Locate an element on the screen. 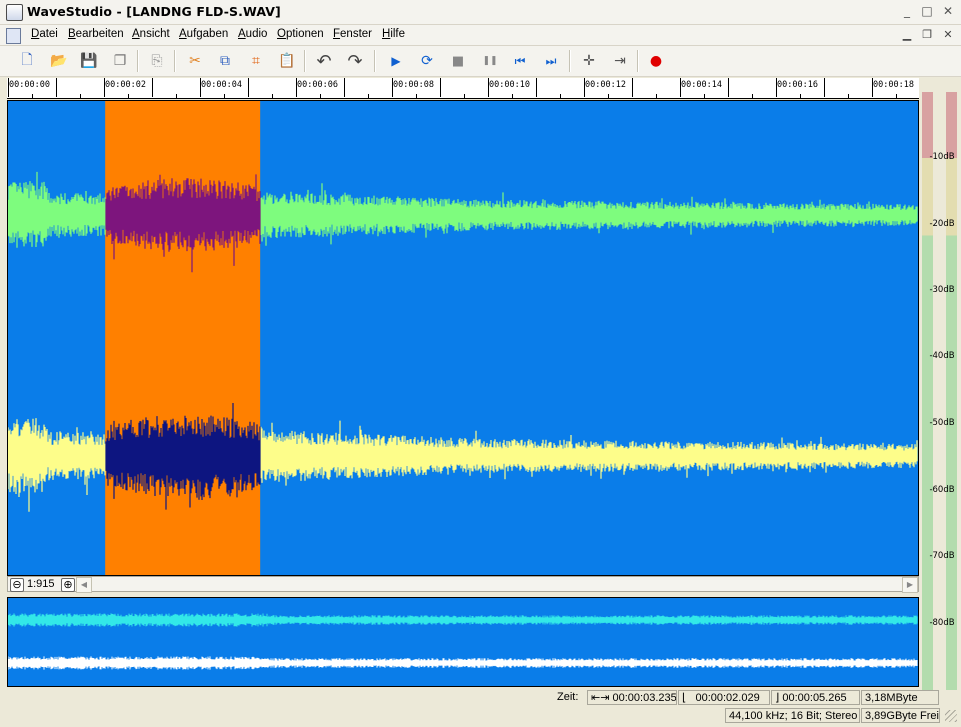 Image resolution: width=961 pixels, height=727 pixels. open-folder-icon: 📂 is located at coordinates (59, 61).